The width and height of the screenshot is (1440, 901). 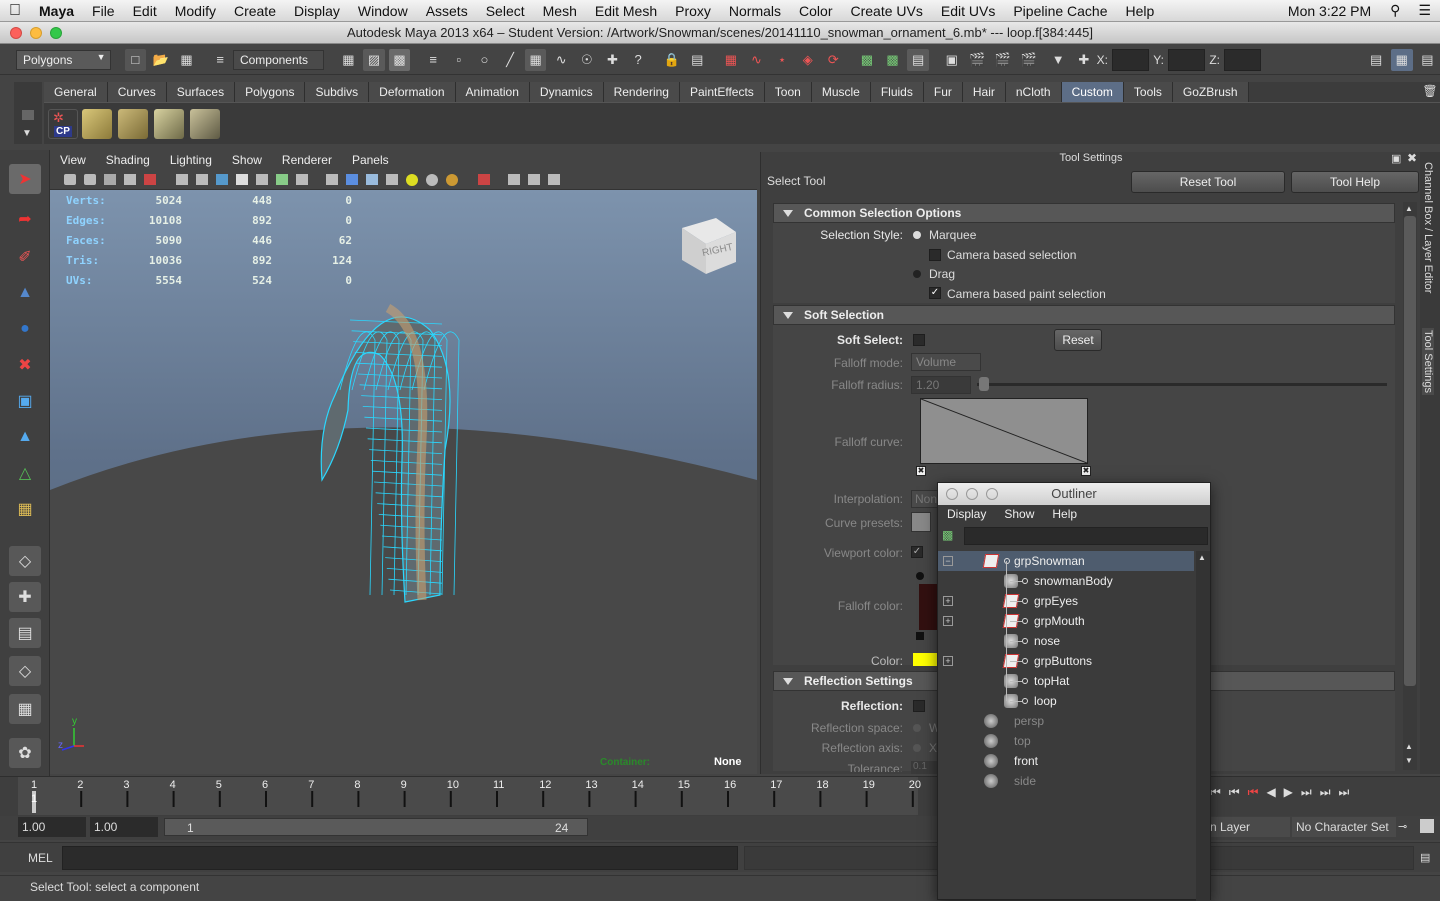 I want to click on falloff-radius-handle, so click(x=984, y=384).